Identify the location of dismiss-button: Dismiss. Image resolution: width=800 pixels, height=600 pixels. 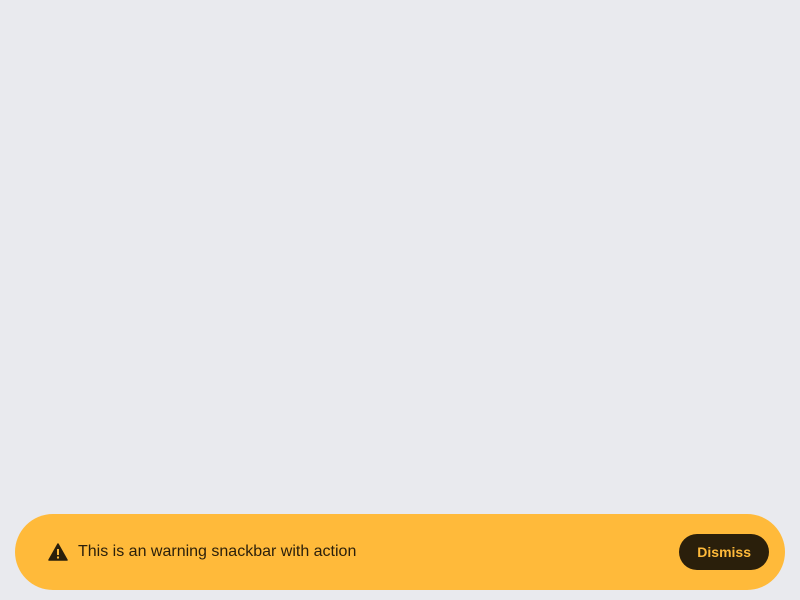
(724, 552).